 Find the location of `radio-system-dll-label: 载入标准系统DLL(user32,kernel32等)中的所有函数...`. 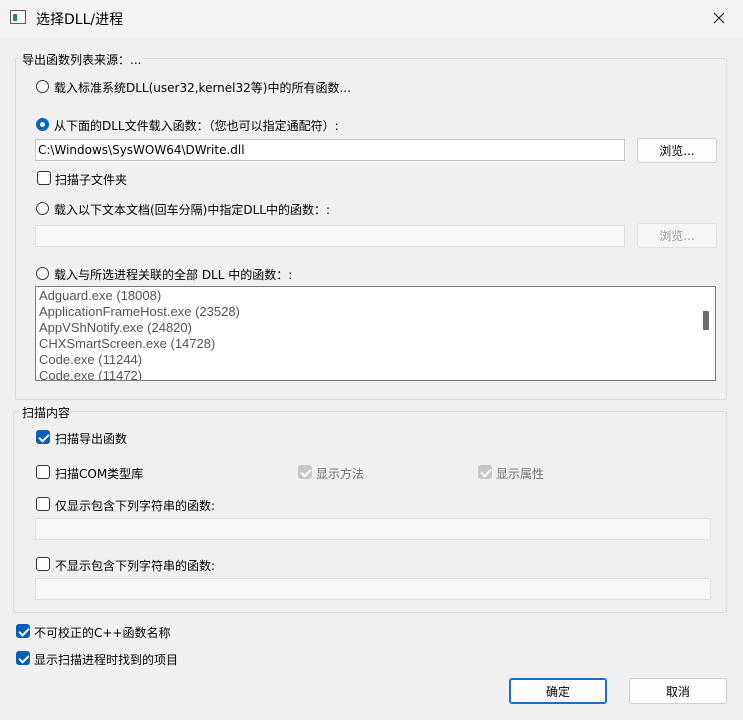

radio-system-dll-label: 载入标准系统DLL(user32,kernel32等)中的所有函数... is located at coordinates (202, 88).